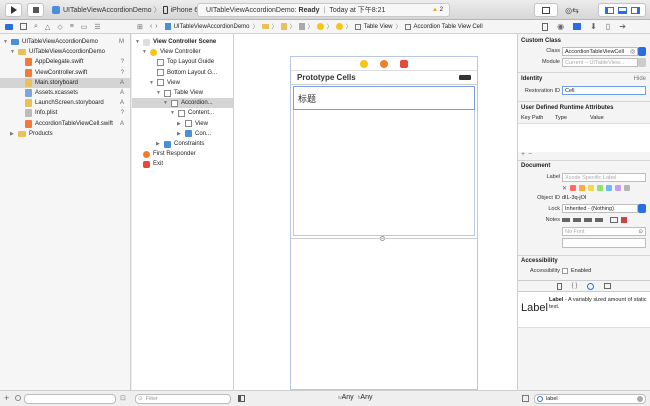  Describe the element at coordinates (65, 82) in the screenshot. I see `navigator-item: Main.storyboard A` at that location.